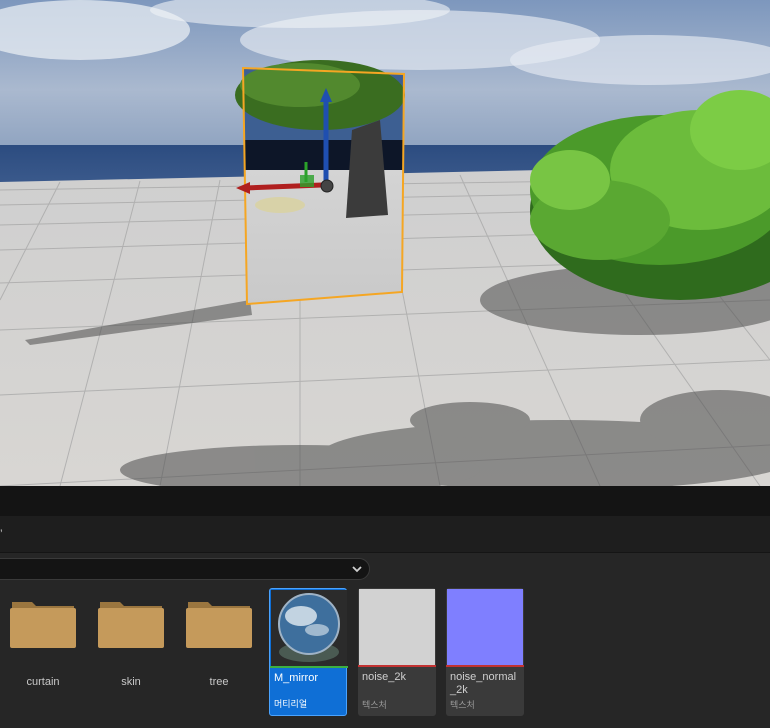 The height and width of the screenshot is (728, 770). What do you see at coordinates (131, 682) in the screenshot?
I see `folder-label: skin` at bounding box center [131, 682].